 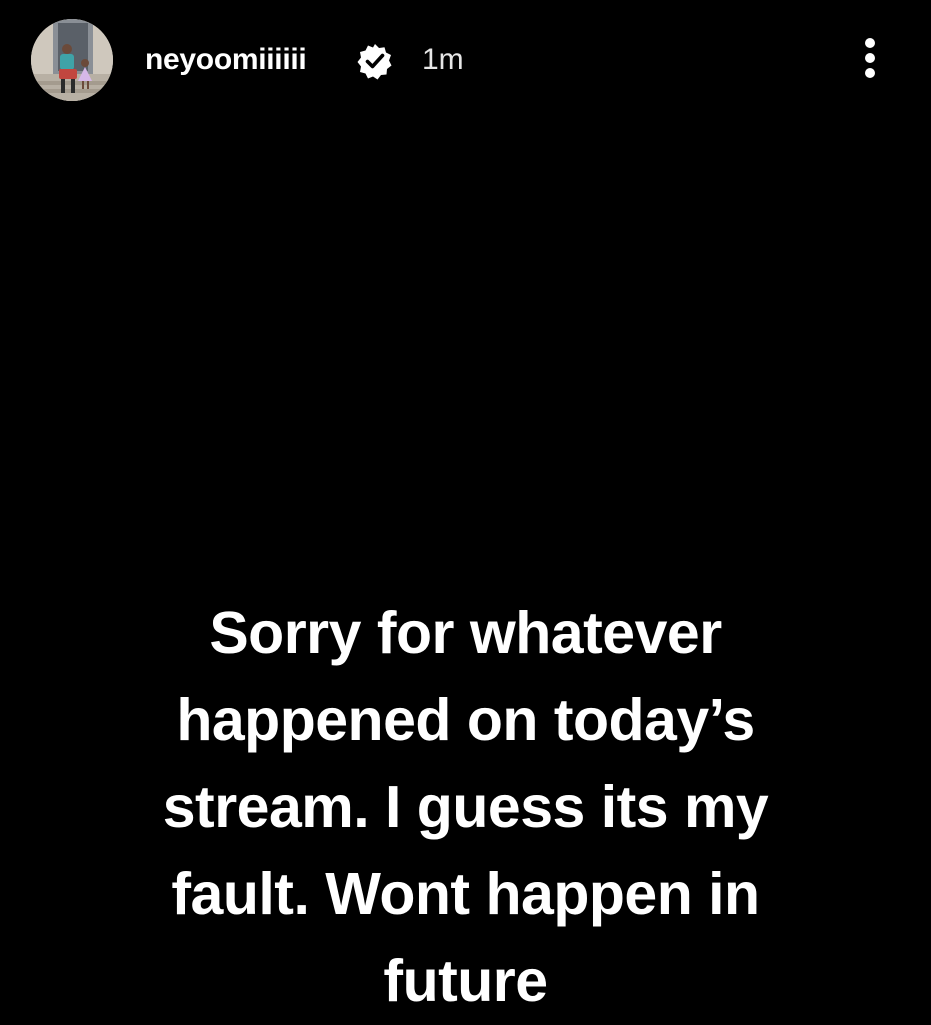 I want to click on avatar-photo, so click(x=72, y=60).